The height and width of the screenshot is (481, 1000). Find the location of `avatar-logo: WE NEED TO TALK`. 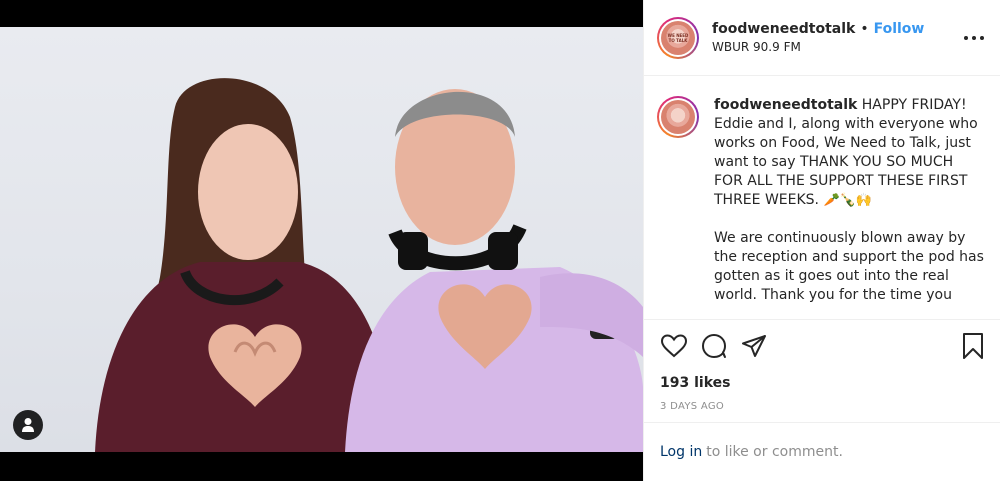

avatar-logo: WE NEED TO TALK is located at coordinates (678, 37).